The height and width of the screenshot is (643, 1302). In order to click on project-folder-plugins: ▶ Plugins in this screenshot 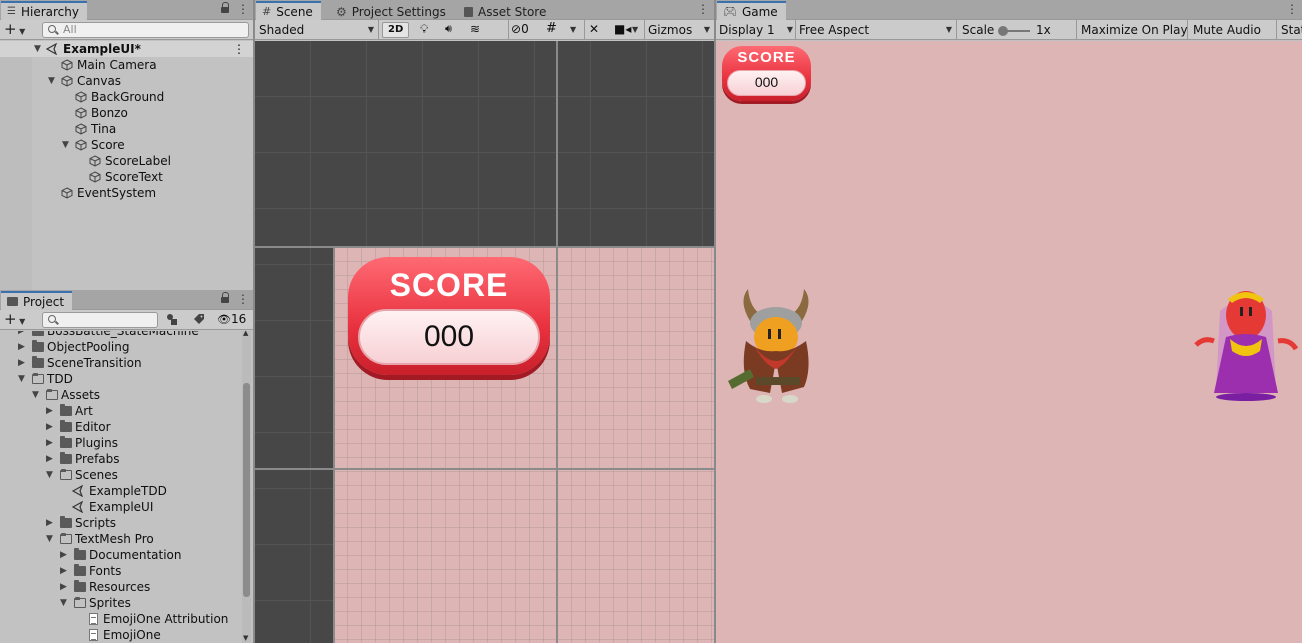, I will do `click(120, 443)`.